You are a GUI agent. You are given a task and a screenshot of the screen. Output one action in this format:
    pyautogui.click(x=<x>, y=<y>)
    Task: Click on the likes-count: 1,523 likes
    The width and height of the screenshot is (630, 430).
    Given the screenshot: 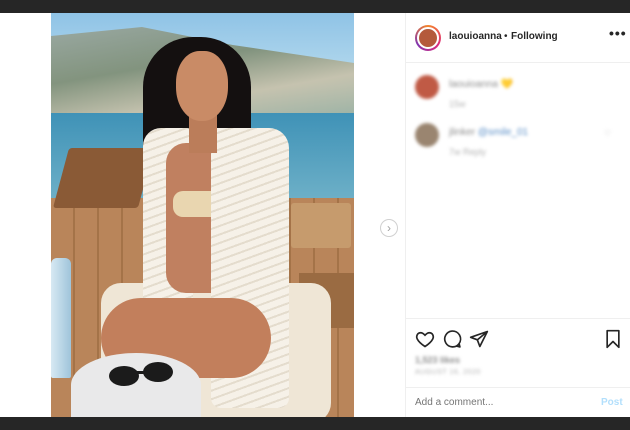 What is the action you would take?
    pyautogui.click(x=437, y=360)
    